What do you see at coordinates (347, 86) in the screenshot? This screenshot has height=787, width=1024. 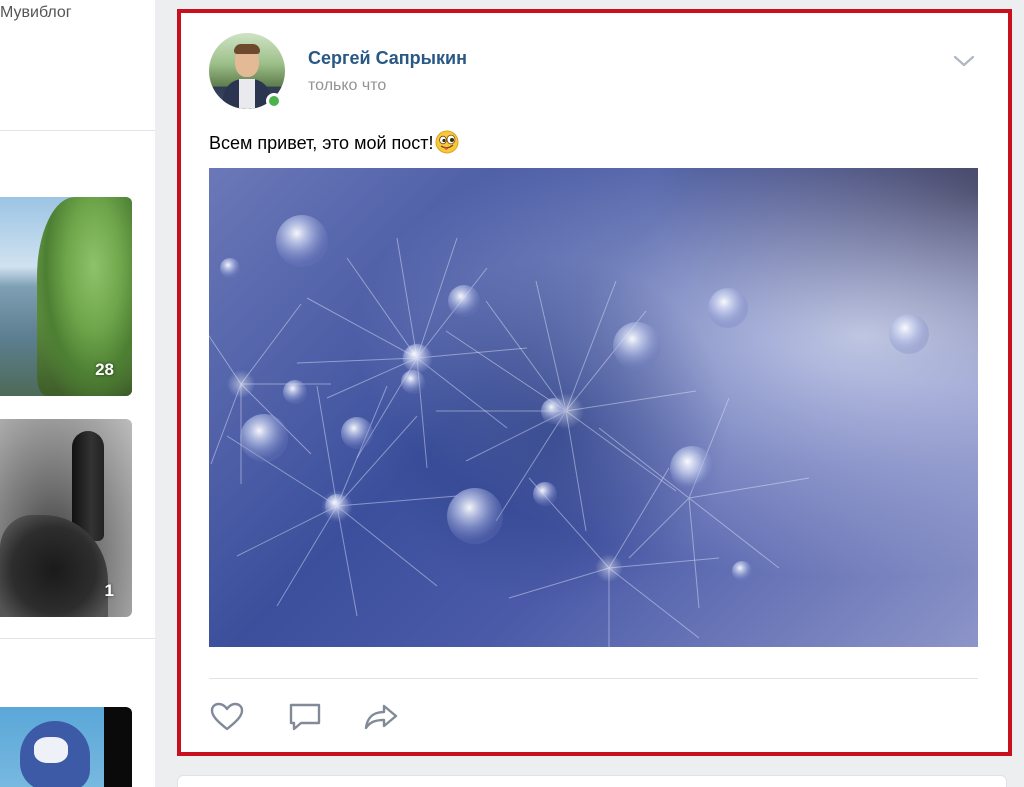 I see `post-timestamp: только что` at bounding box center [347, 86].